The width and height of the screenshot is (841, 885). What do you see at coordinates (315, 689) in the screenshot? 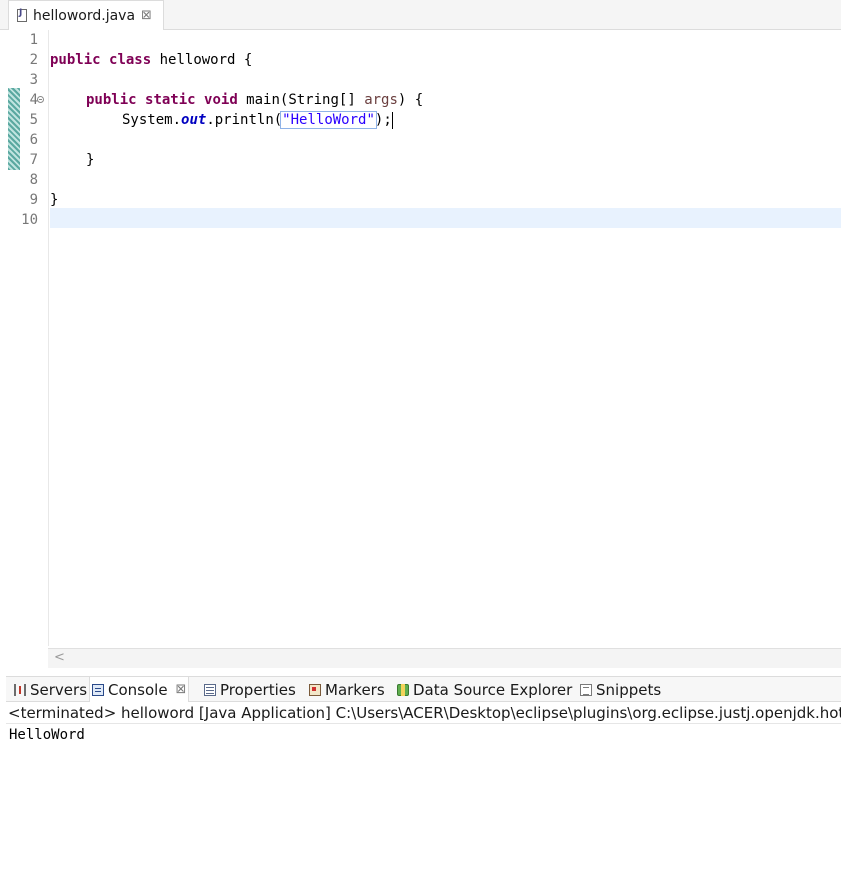
I see `markers-icon` at bounding box center [315, 689].